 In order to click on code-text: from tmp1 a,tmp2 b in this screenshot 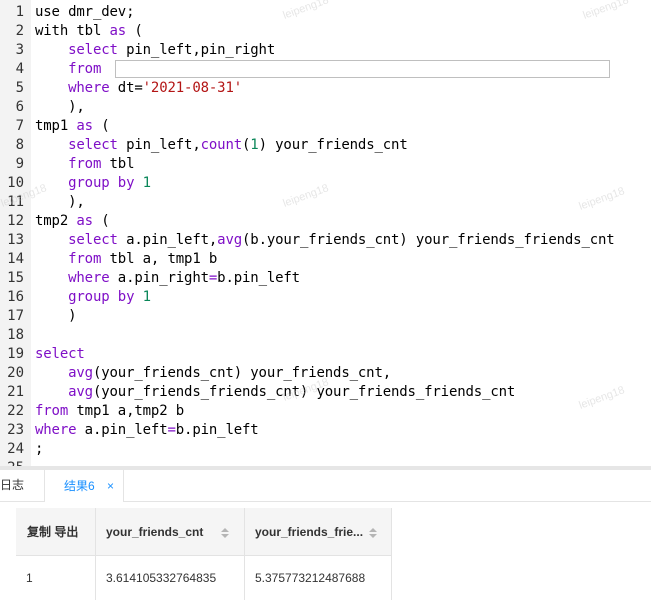, I will do `click(109, 411)`.